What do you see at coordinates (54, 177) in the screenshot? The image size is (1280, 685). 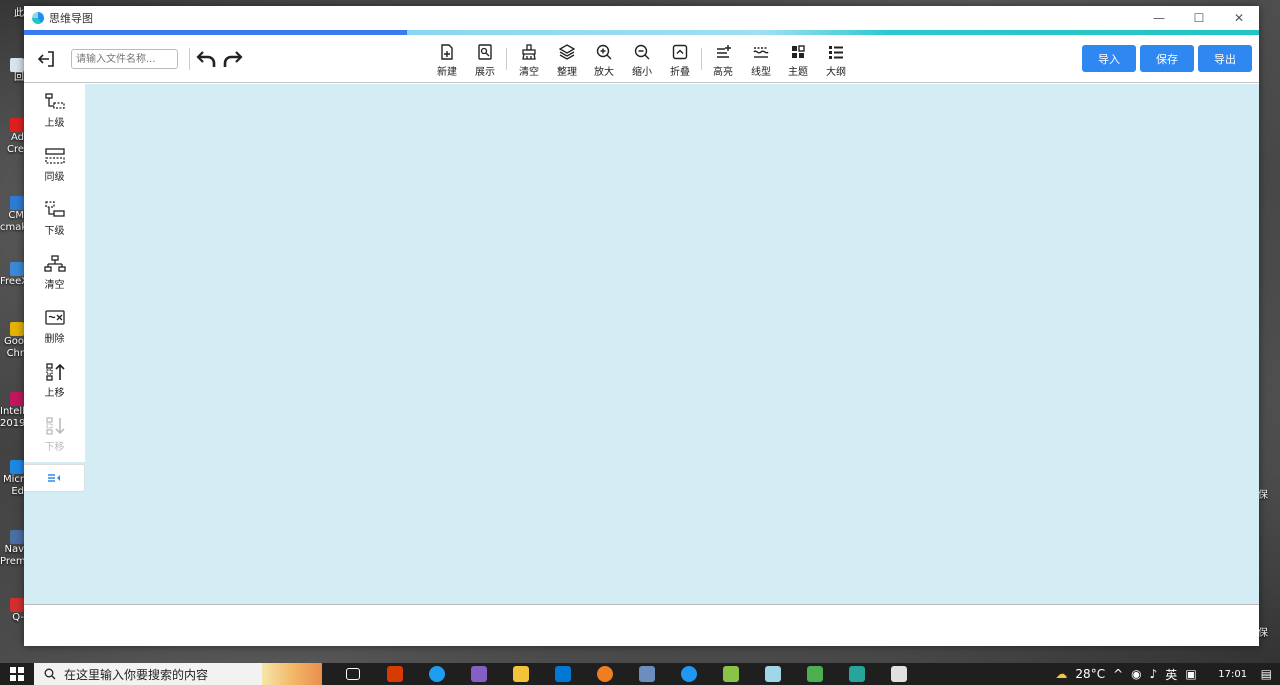 I see `sidebar-item-label: 同级` at bounding box center [54, 177].